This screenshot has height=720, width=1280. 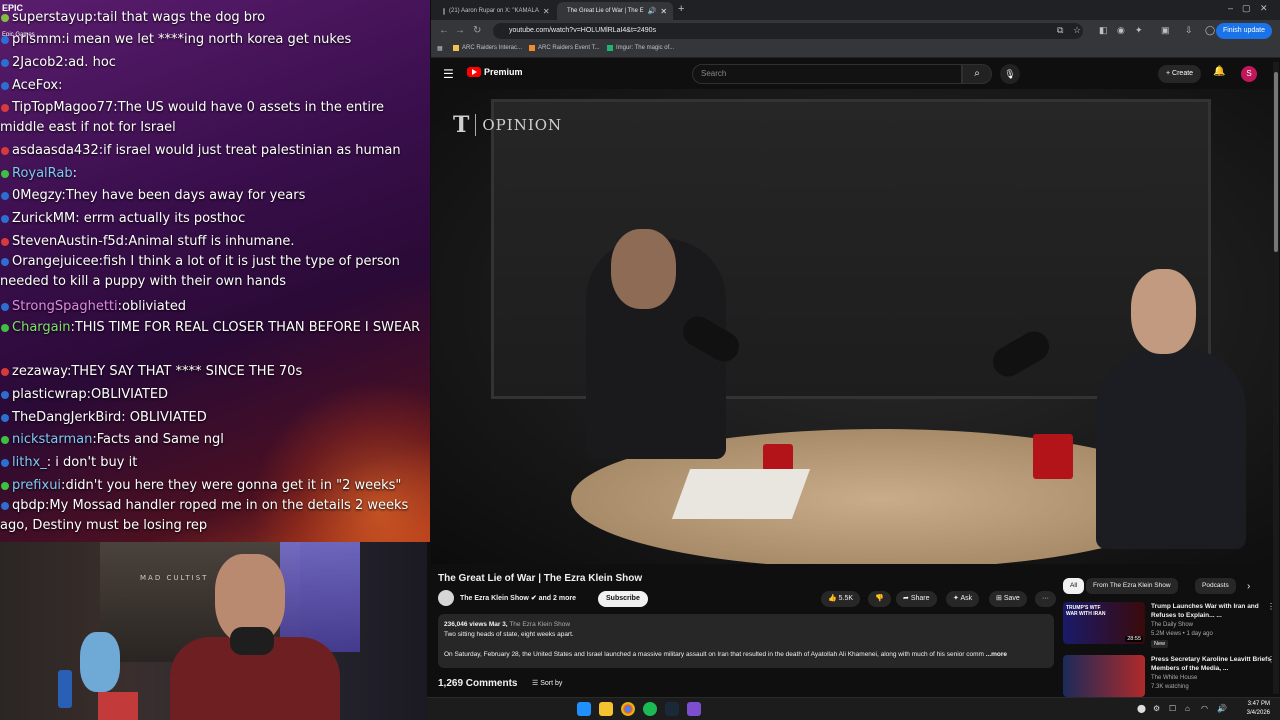 I want to click on ask-button: ✦ Ask, so click(x=963, y=599).